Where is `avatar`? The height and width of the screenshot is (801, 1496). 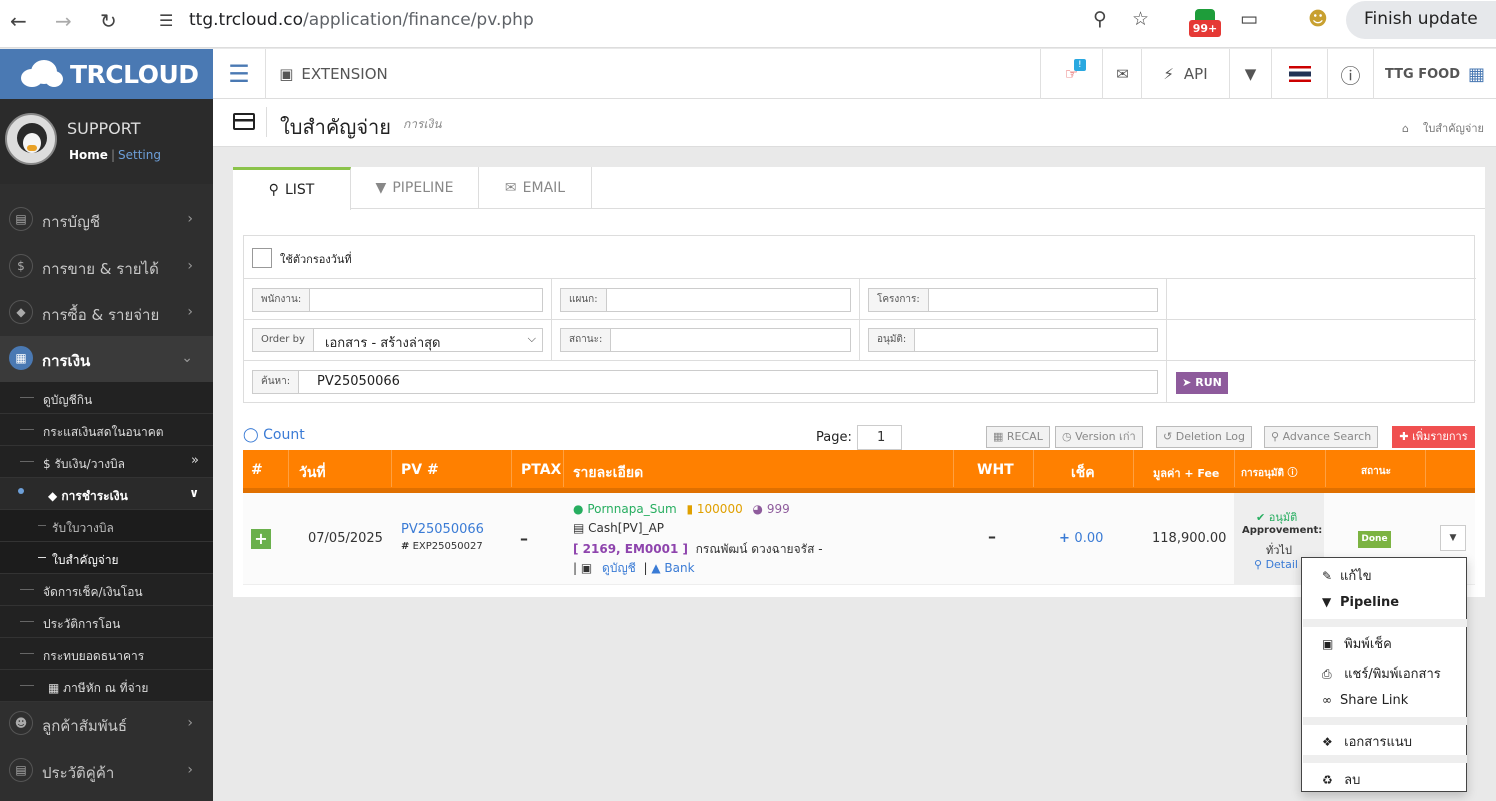 avatar is located at coordinates (31, 139).